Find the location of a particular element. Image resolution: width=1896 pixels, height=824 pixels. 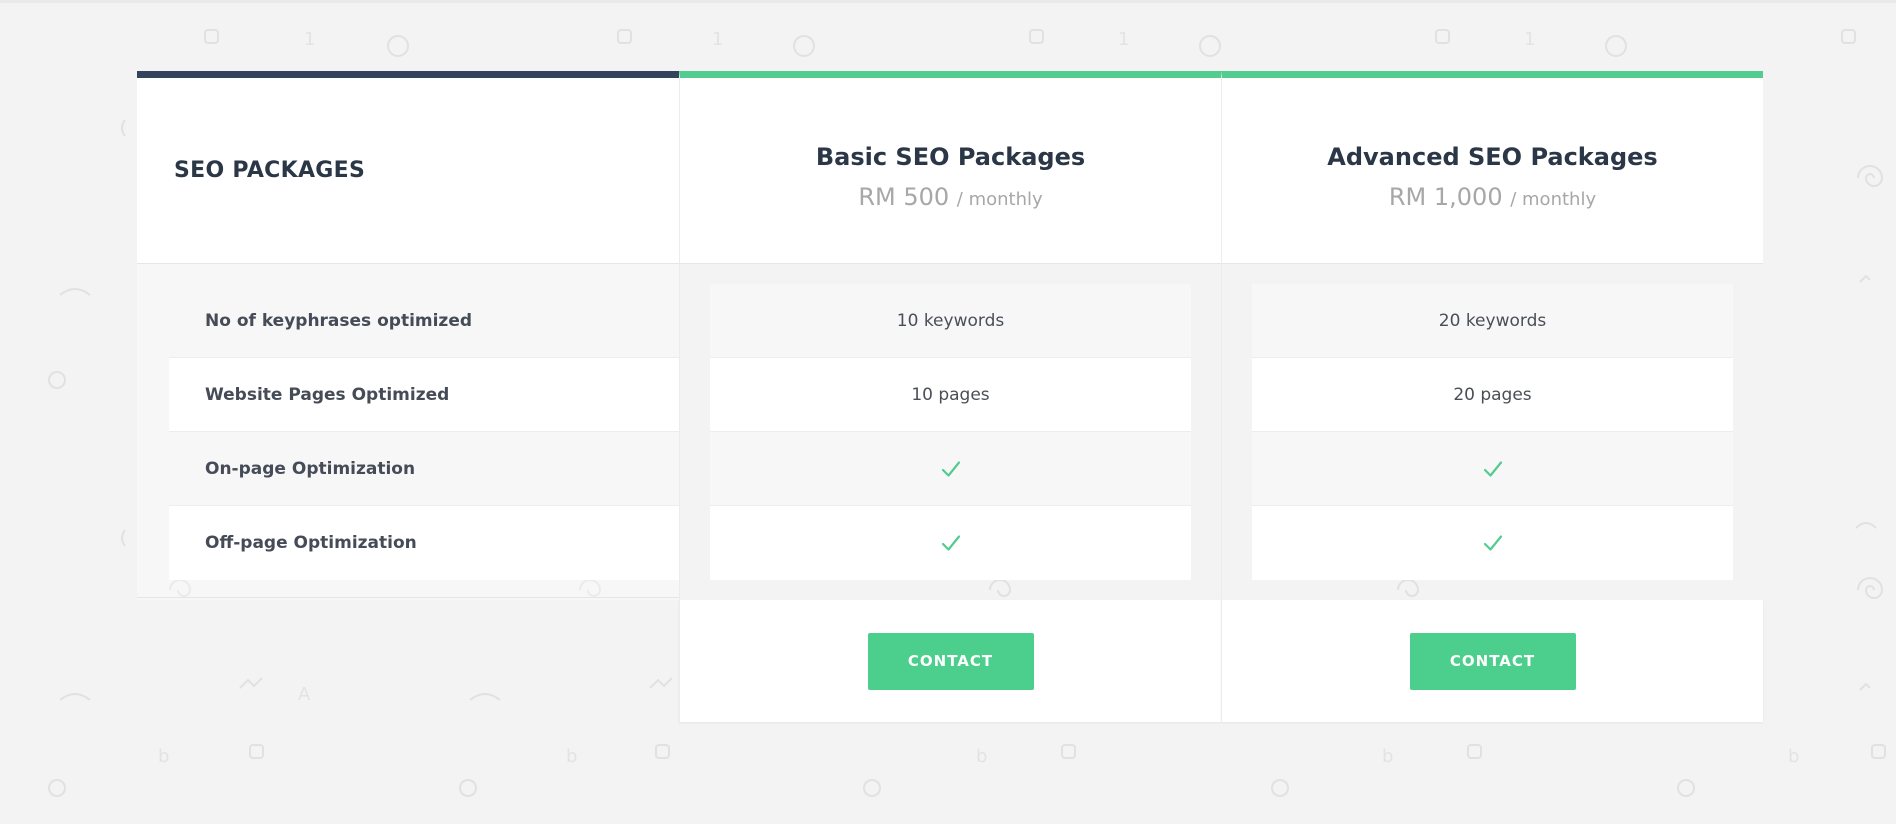

feature-row-keyphrases: No of keyphrases optimized is located at coordinates (424, 321).